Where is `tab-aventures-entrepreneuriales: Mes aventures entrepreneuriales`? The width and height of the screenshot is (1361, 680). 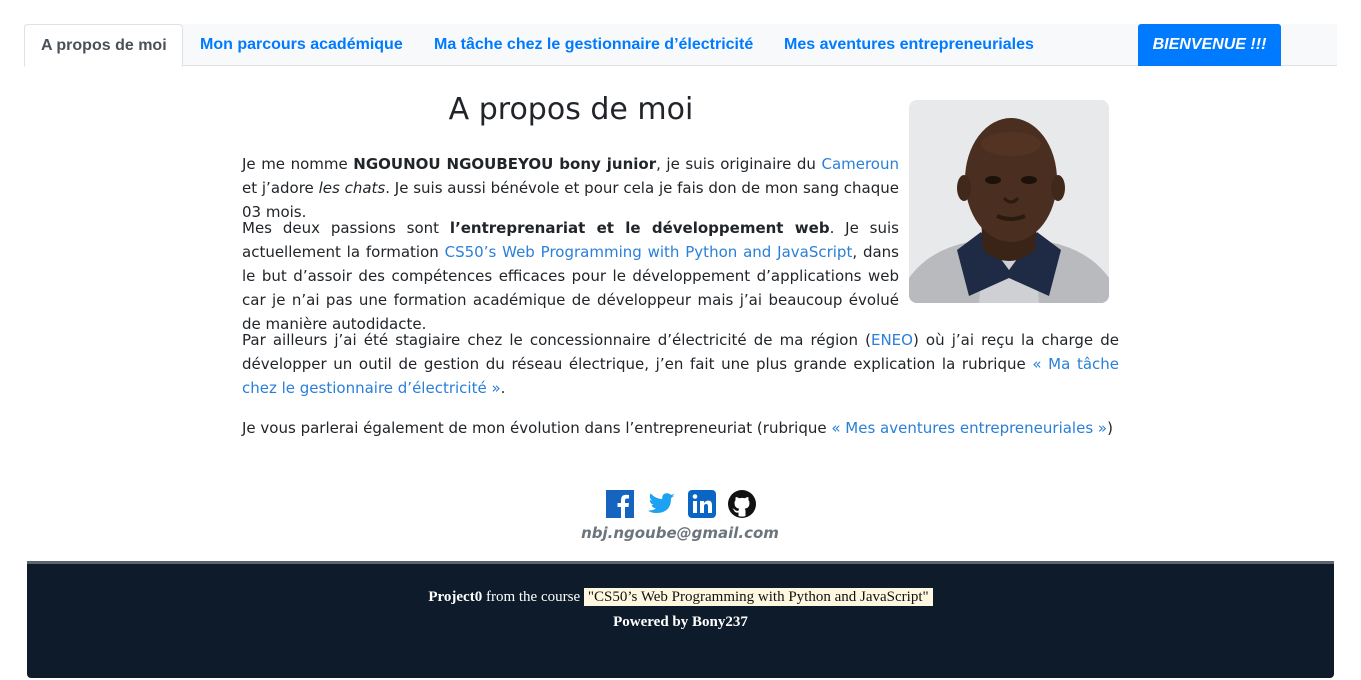 tab-aventures-entrepreneuriales: Mes aventures entrepreneuriales is located at coordinates (909, 45).